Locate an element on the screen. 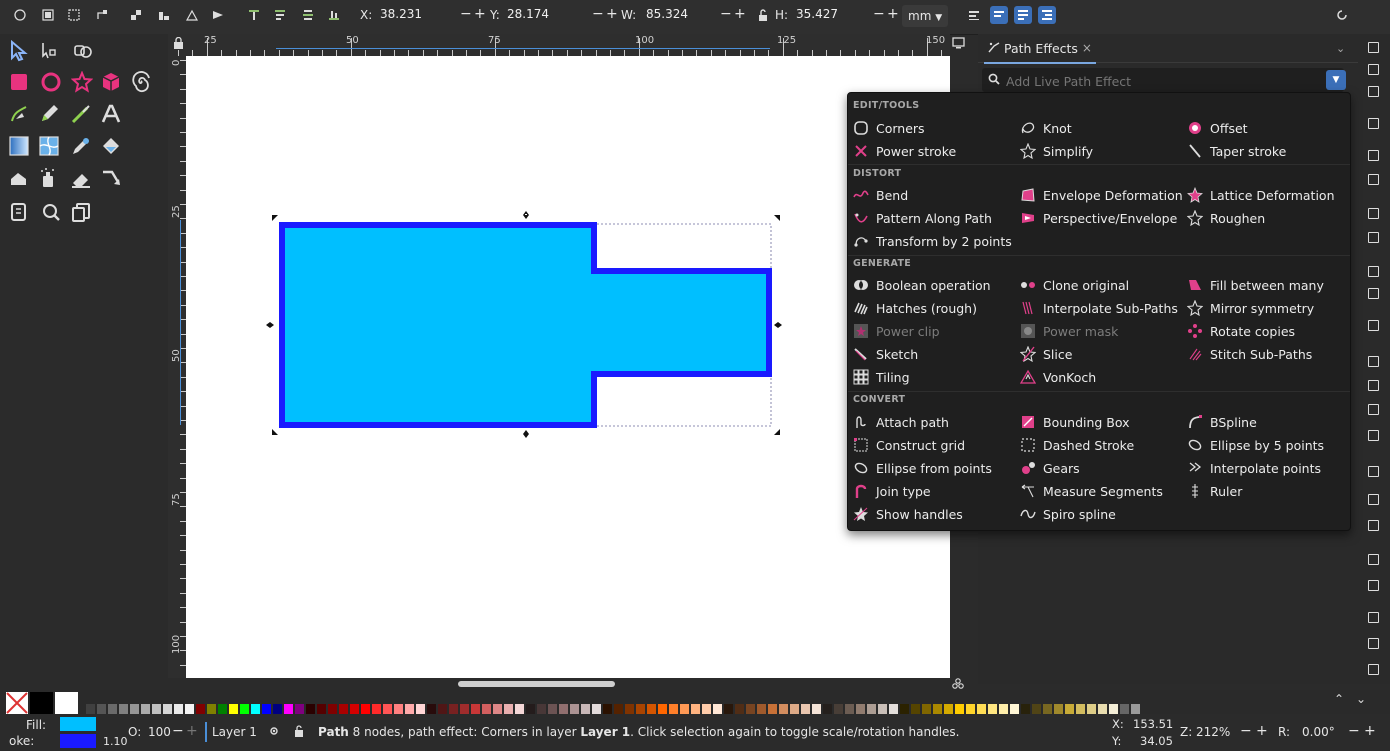  zoom-input: 212% is located at coordinates (1213, 732).